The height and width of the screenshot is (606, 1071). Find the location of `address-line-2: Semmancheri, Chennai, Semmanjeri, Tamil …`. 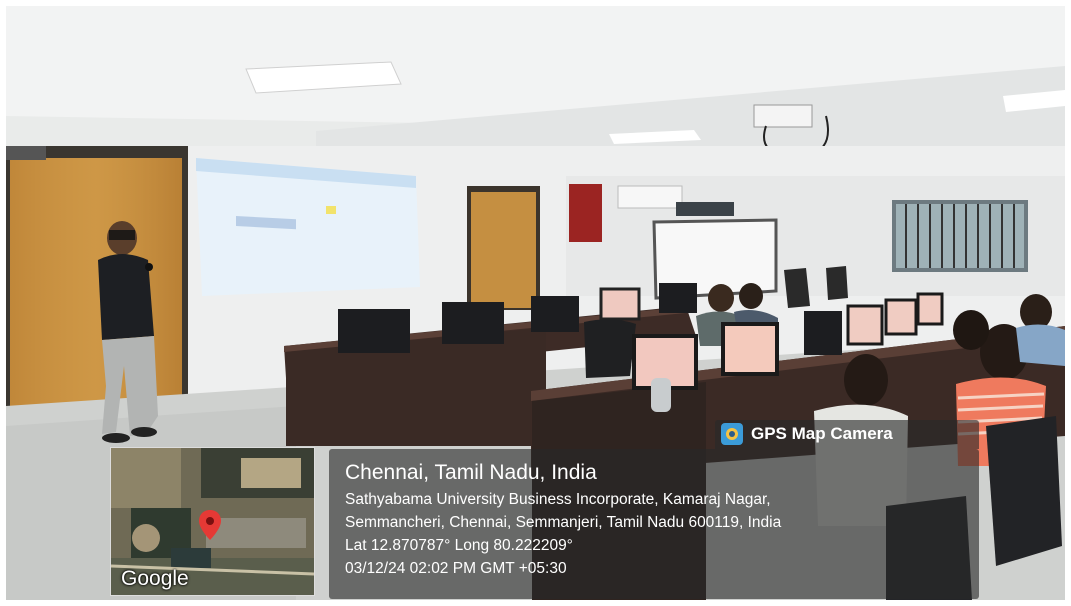

address-line-2: Semmancheri, Chennai, Semmanjeri, Tamil … is located at coordinates (563, 522).